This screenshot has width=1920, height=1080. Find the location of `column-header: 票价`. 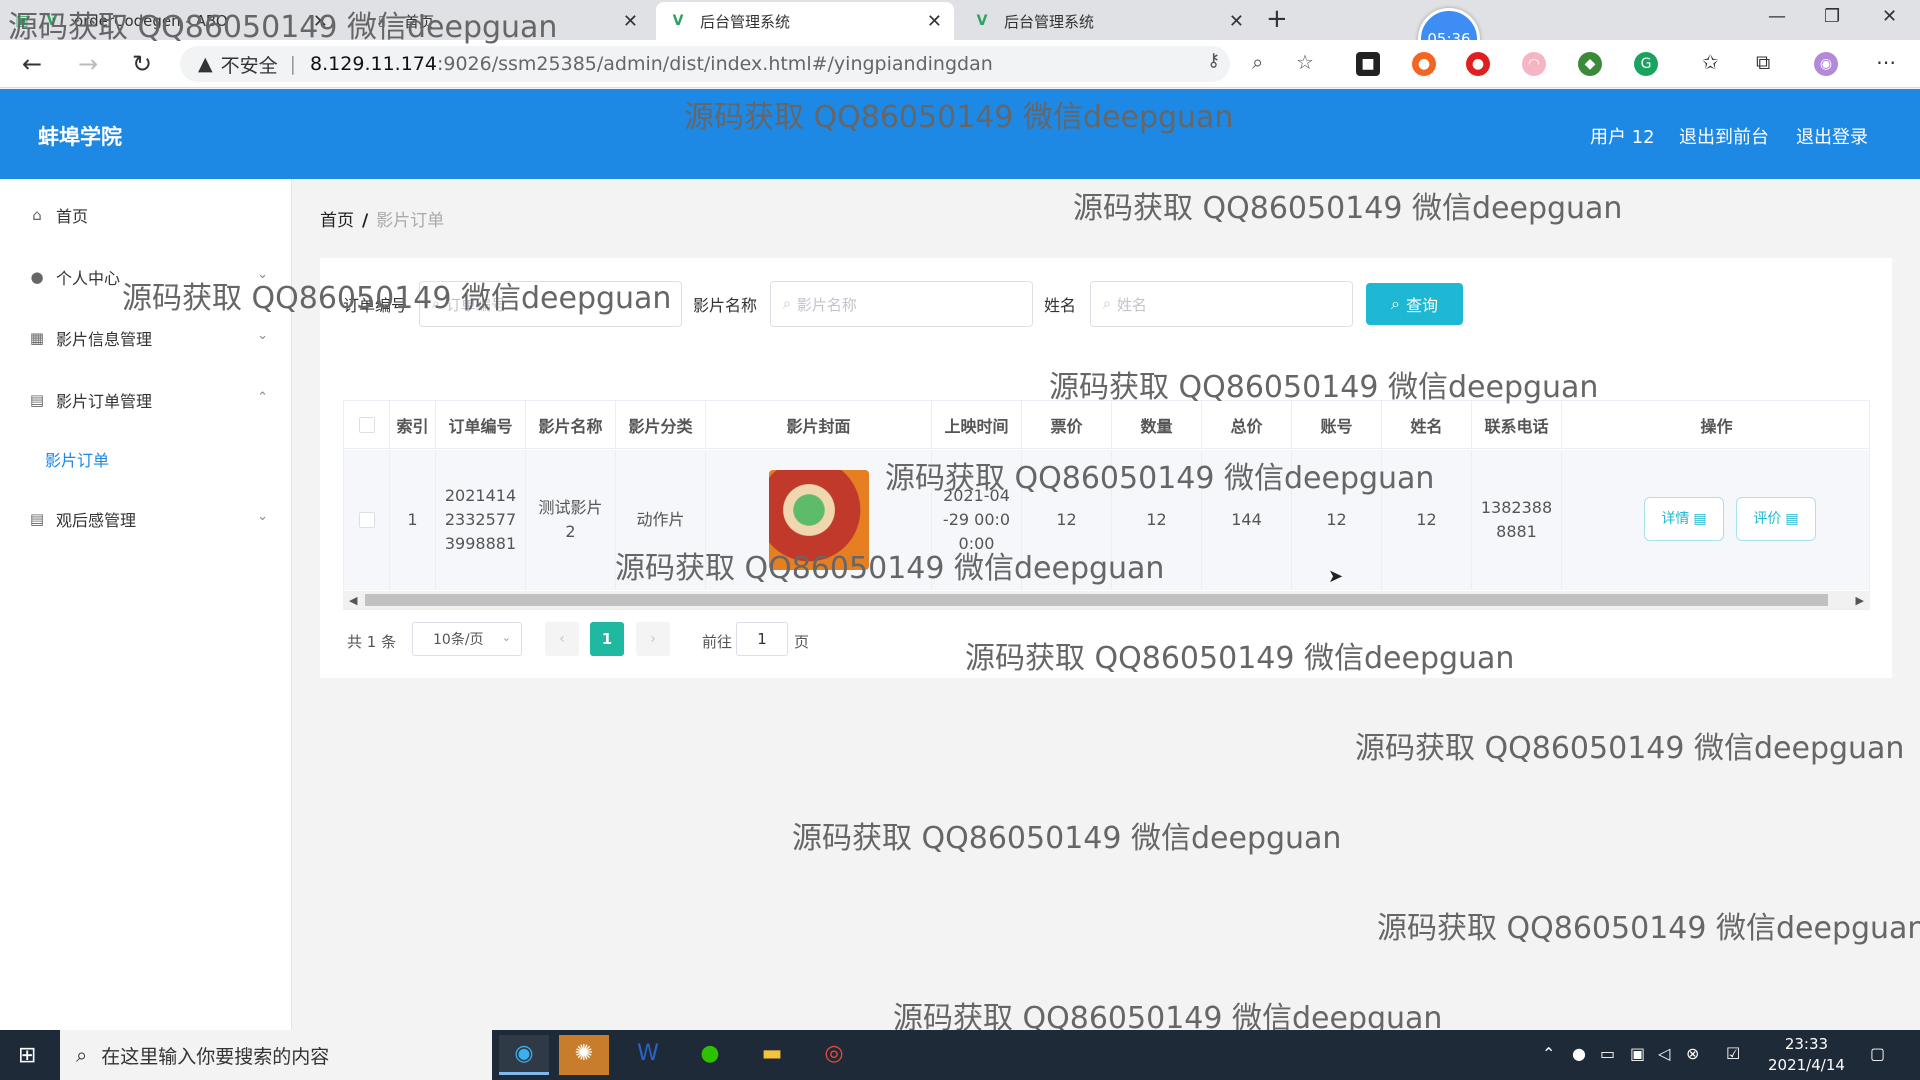

column-header: 票价 is located at coordinates (1067, 425).